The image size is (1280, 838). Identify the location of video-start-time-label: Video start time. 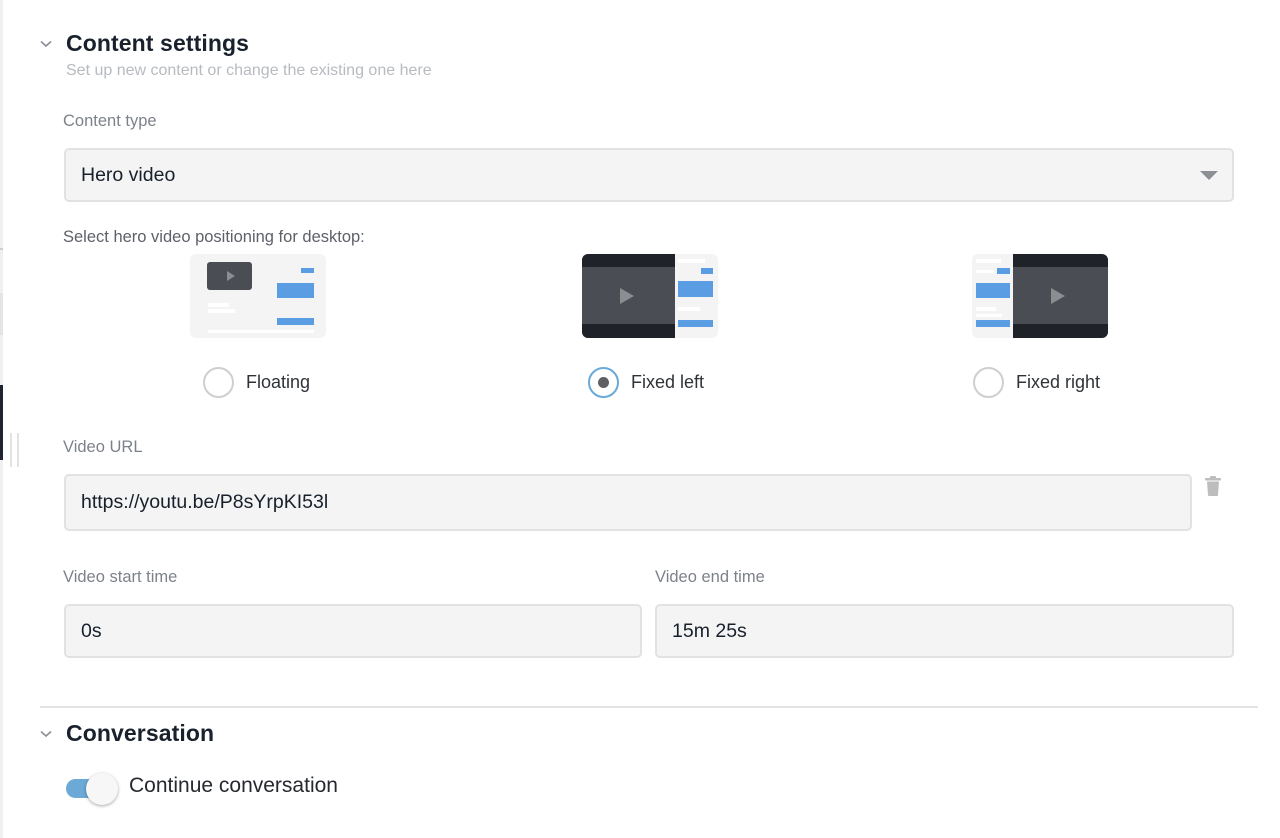
(120, 577).